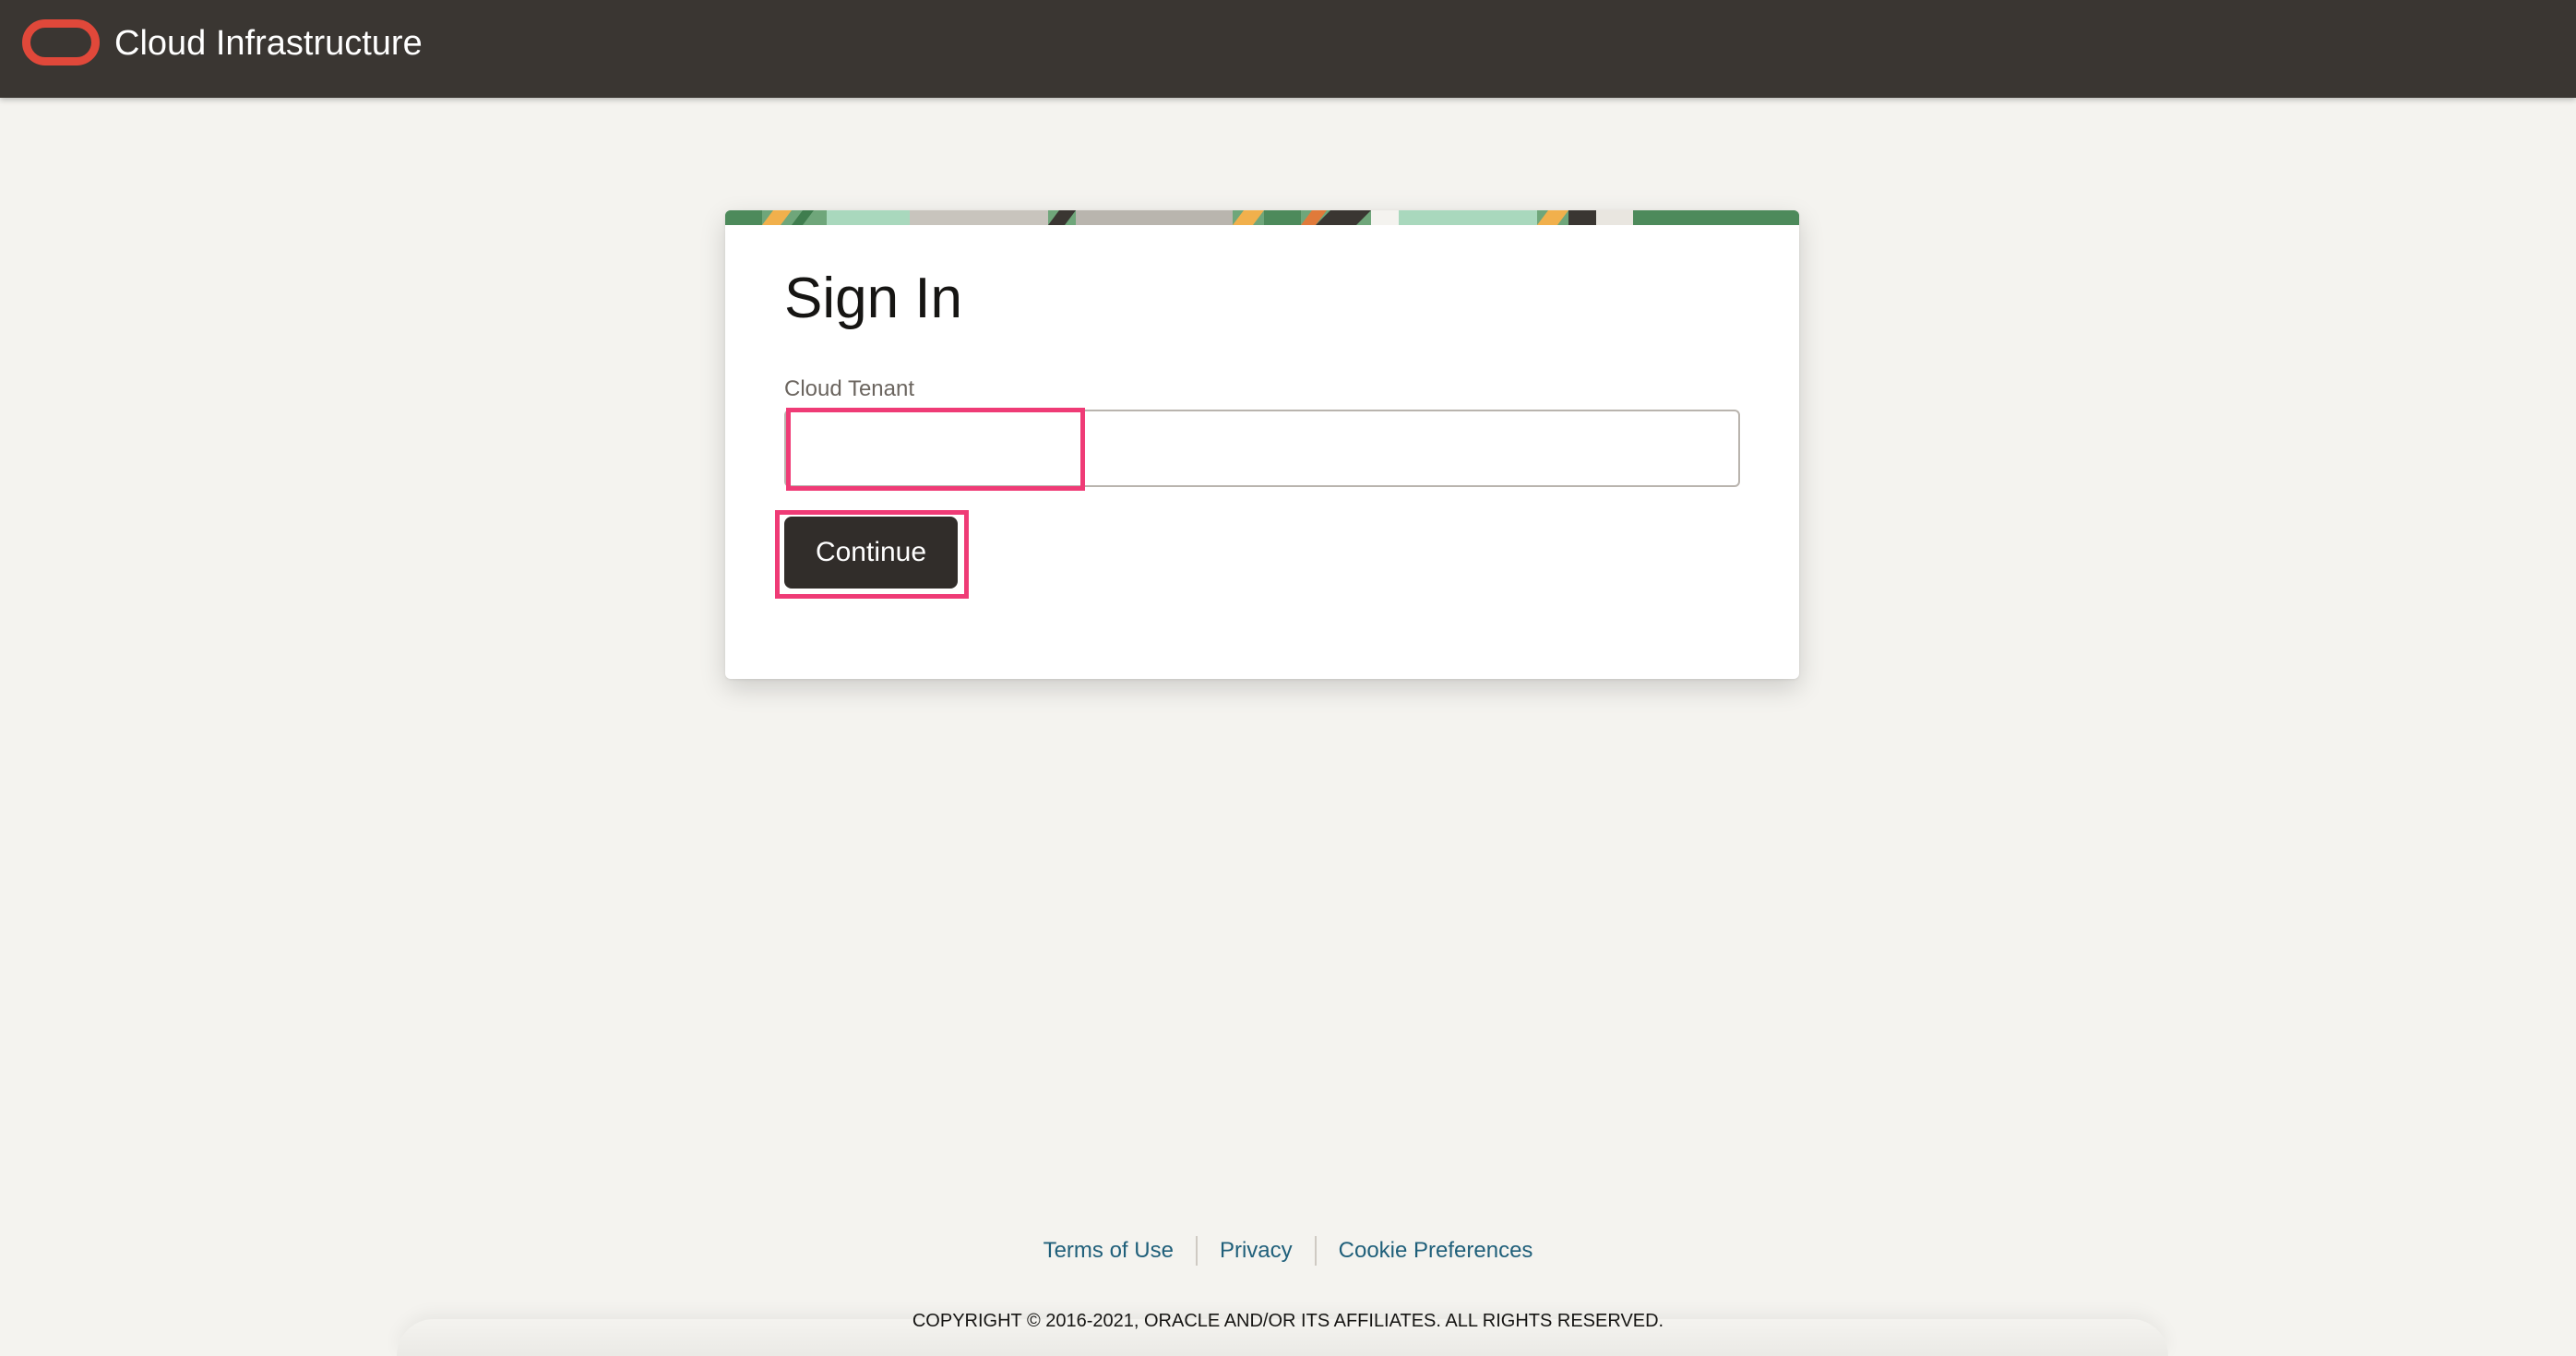 The width and height of the screenshot is (2576, 1356). What do you see at coordinates (871, 553) in the screenshot?
I see `continue-button: Continue` at bounding box center [871, 553].